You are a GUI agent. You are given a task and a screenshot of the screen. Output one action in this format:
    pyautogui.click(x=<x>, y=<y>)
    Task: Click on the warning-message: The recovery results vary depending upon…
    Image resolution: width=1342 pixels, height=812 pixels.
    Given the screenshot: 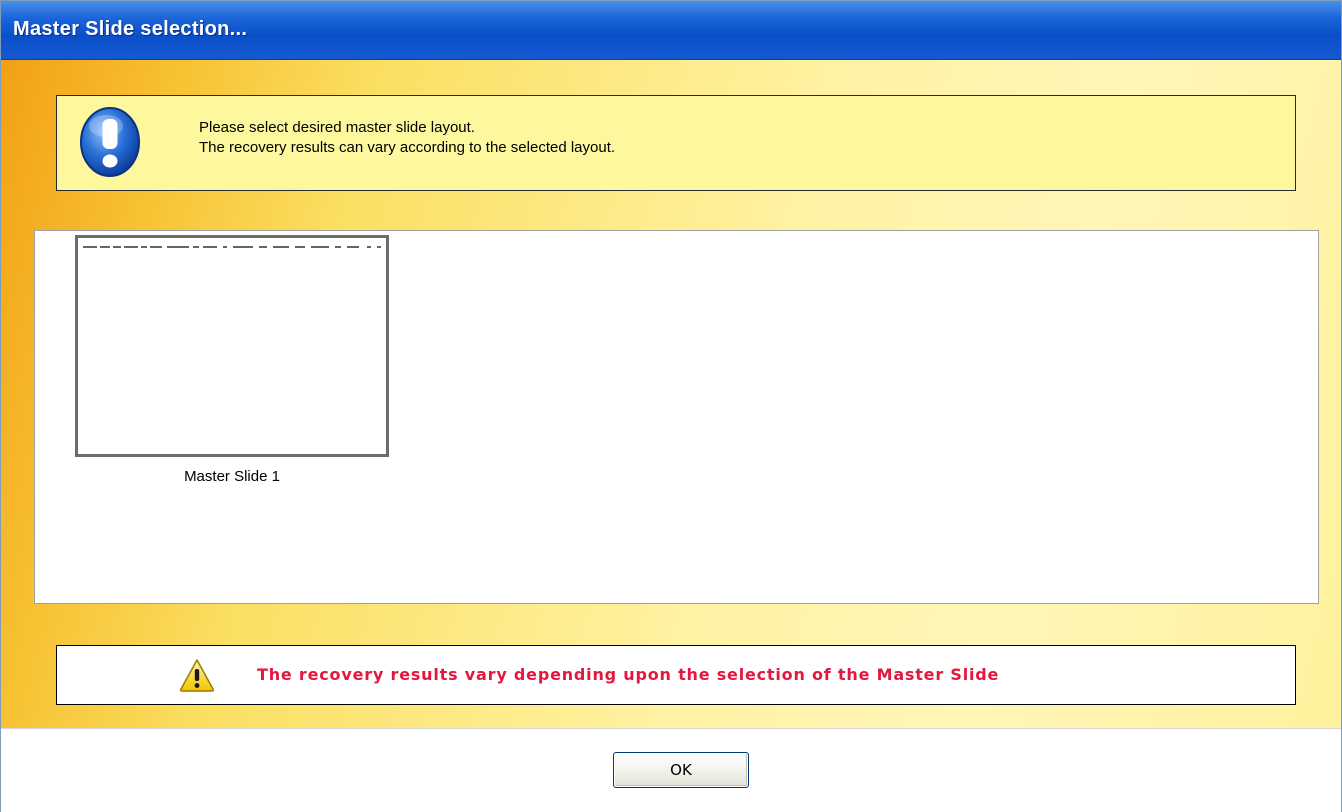 What is the action you would take?
    pyautogui.click(x=628, y=674)
    